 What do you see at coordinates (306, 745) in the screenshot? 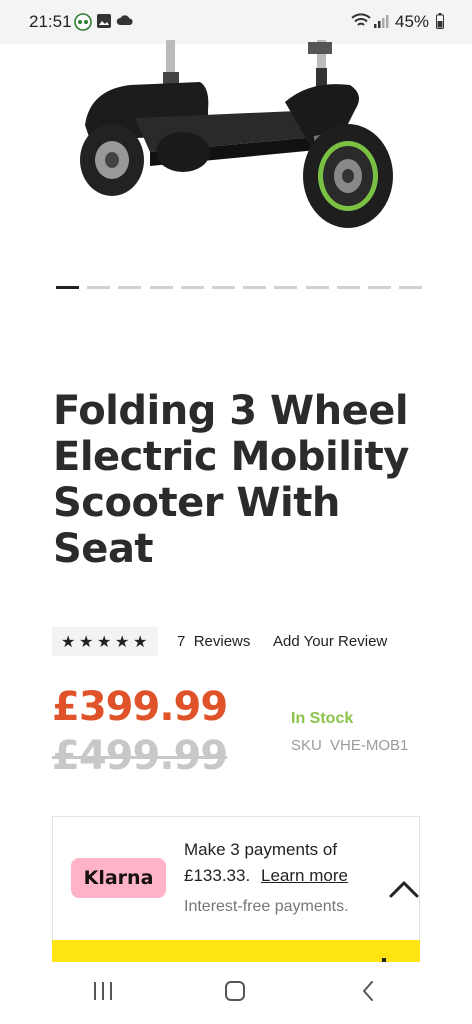
I see `sku-label: SKU` at bounding box center [306, 745].